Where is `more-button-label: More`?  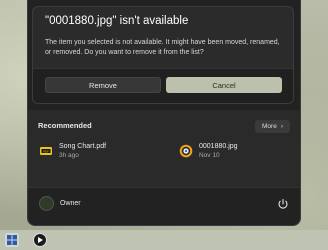 more-button-label: More is located at coordinates (269, 126).